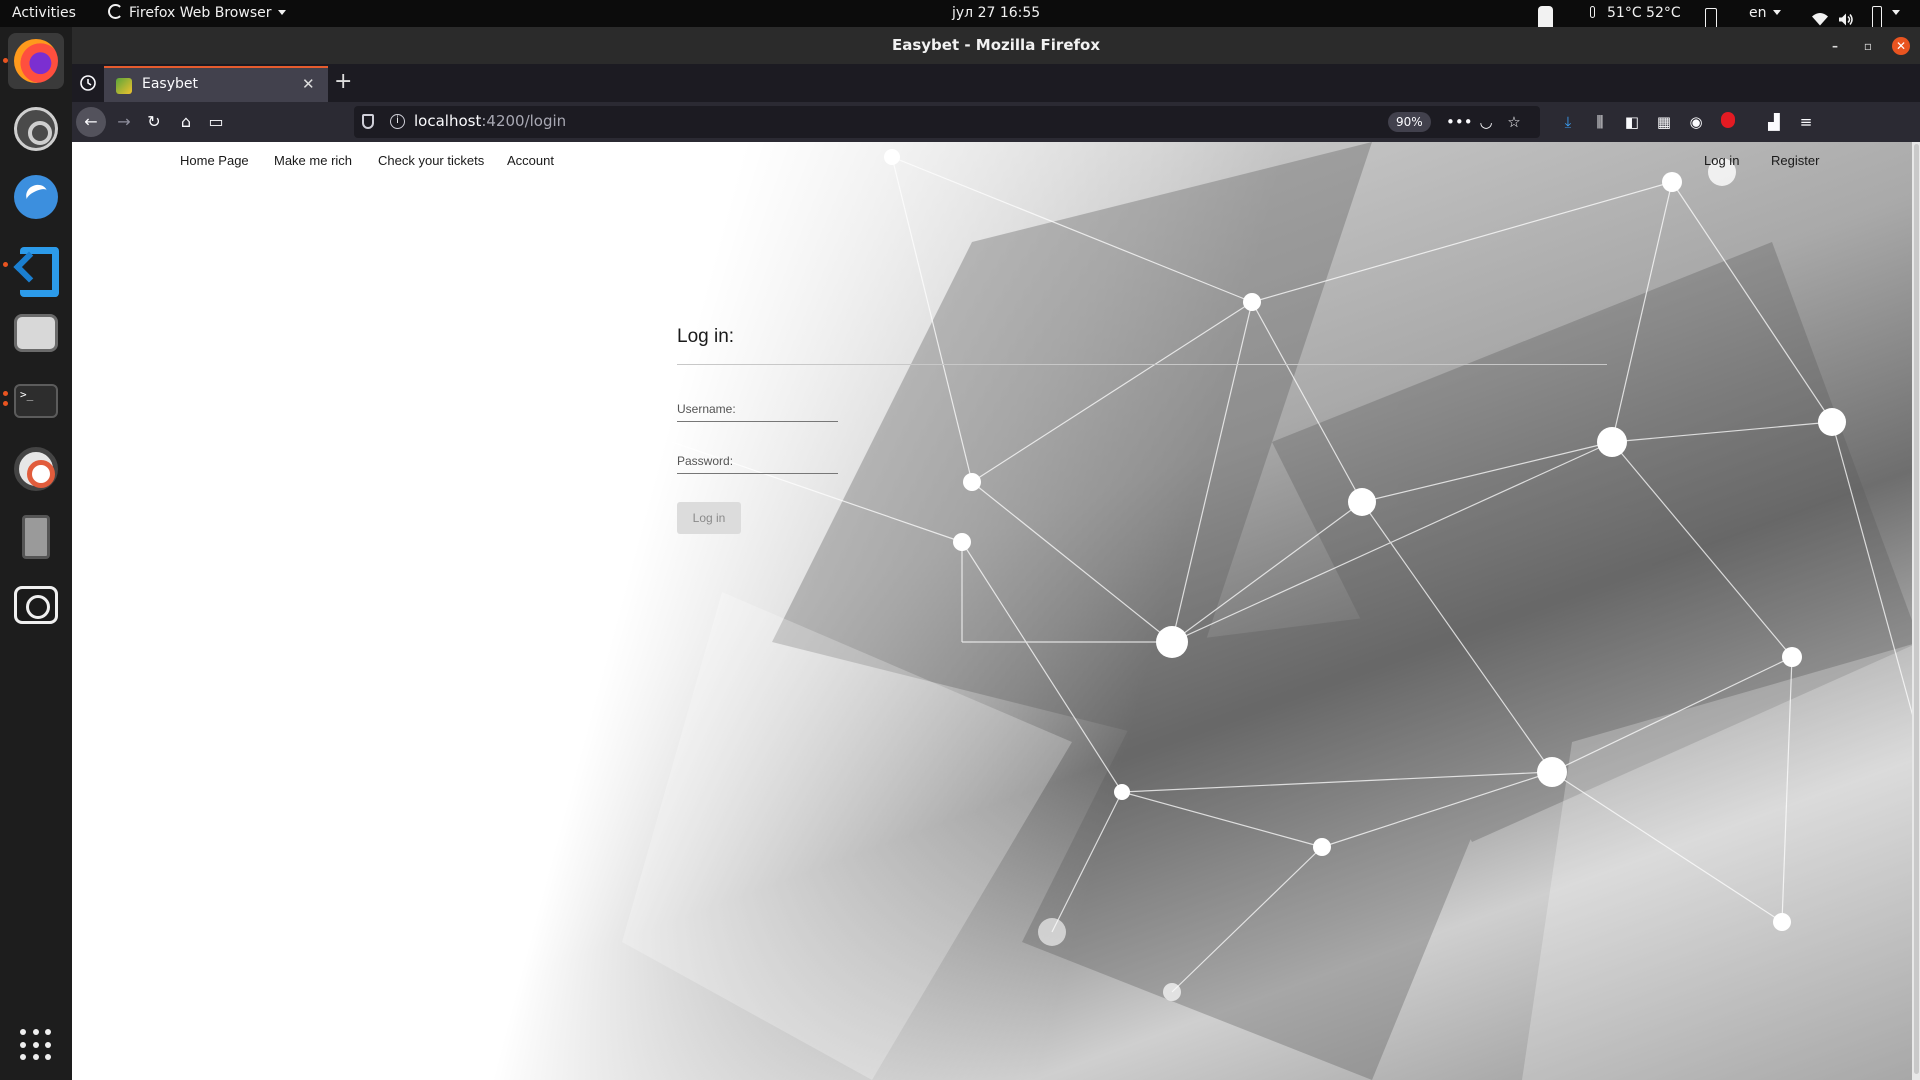 This screenshot has width=1920, height=1080. I want to click on downloads-icon: ⤓, so click(1568, 122).